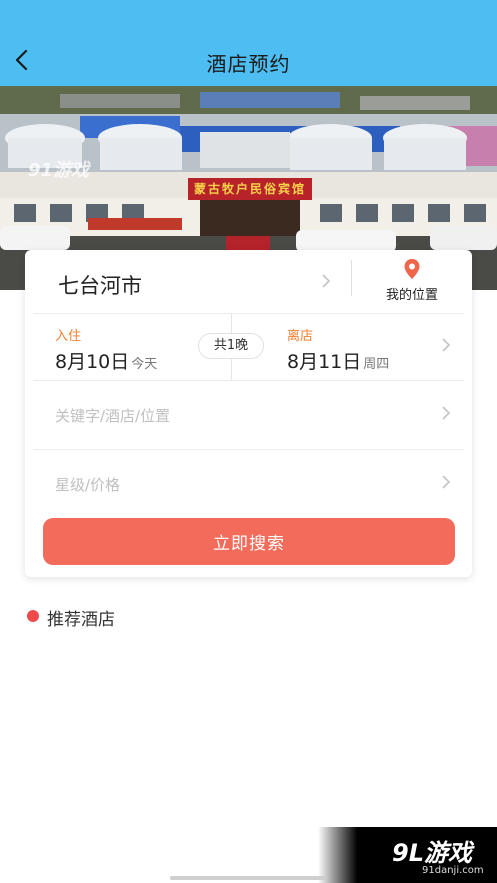 This screenshot has width=497, height=883. What do you see at coordinates (352, 346) in the screenshot?
I see `checkout-date-picker: 离店 8月11日 周四` at bounding box center [352, 346].